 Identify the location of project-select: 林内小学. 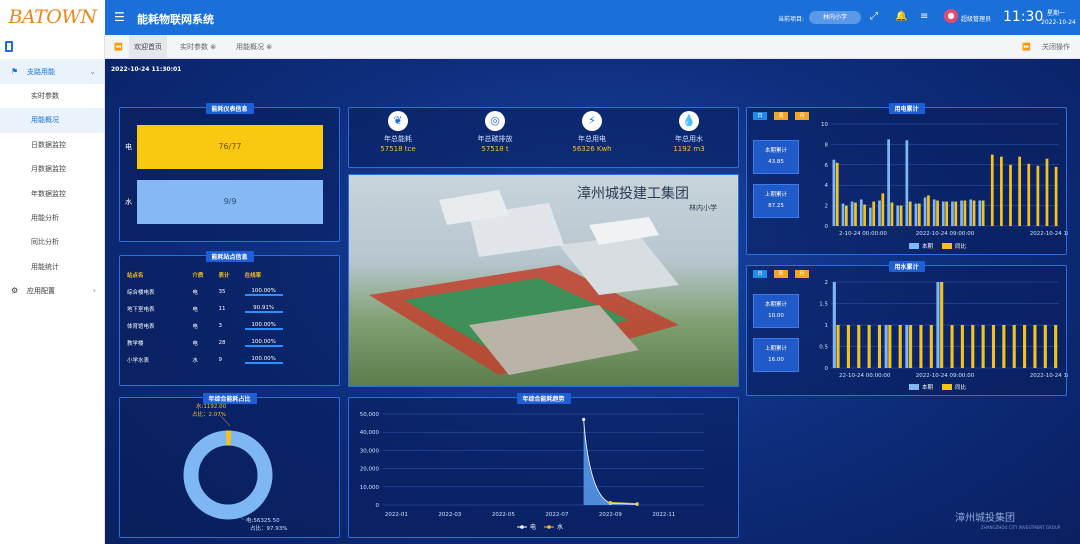
(835, 17).